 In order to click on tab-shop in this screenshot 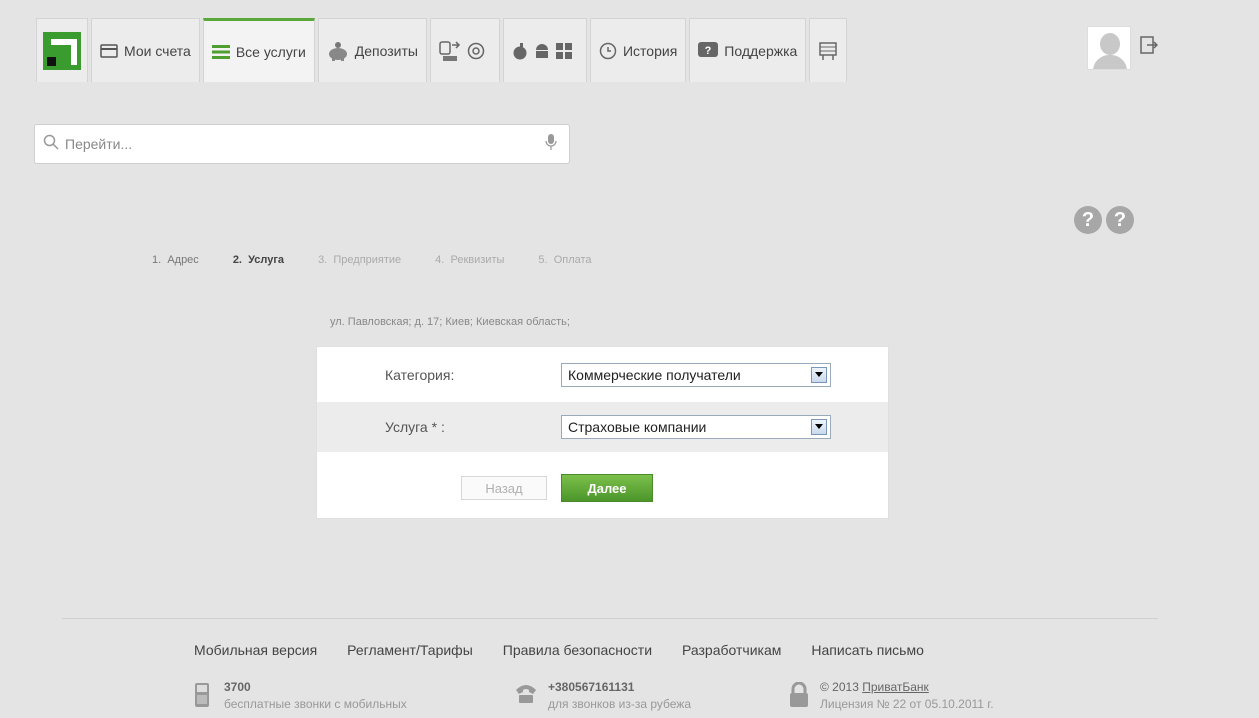, I will do `click(828, 50)`.